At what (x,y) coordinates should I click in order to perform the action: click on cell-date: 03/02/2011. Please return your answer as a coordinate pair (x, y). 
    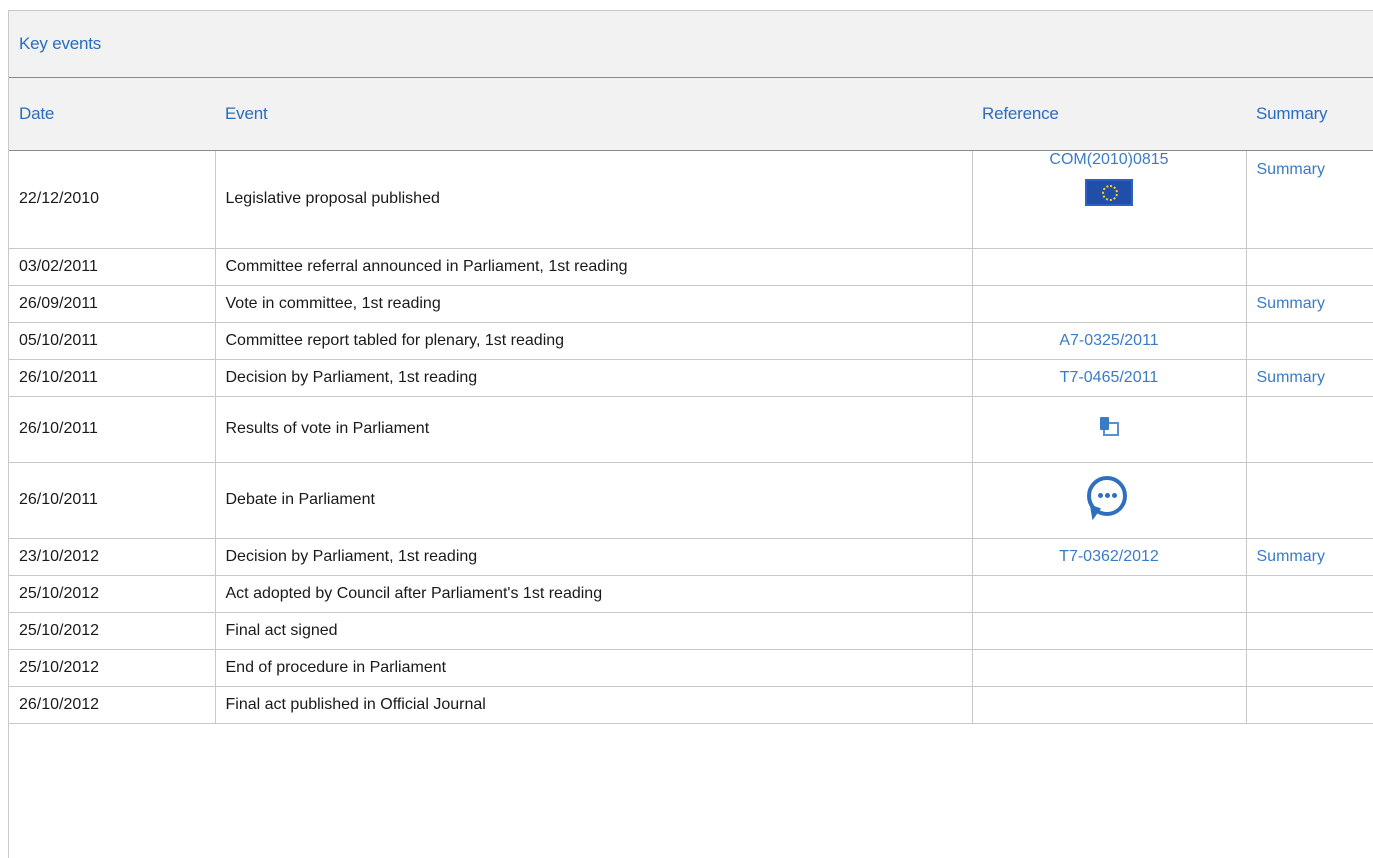
    Looking at the image, I should click on (112, 267).